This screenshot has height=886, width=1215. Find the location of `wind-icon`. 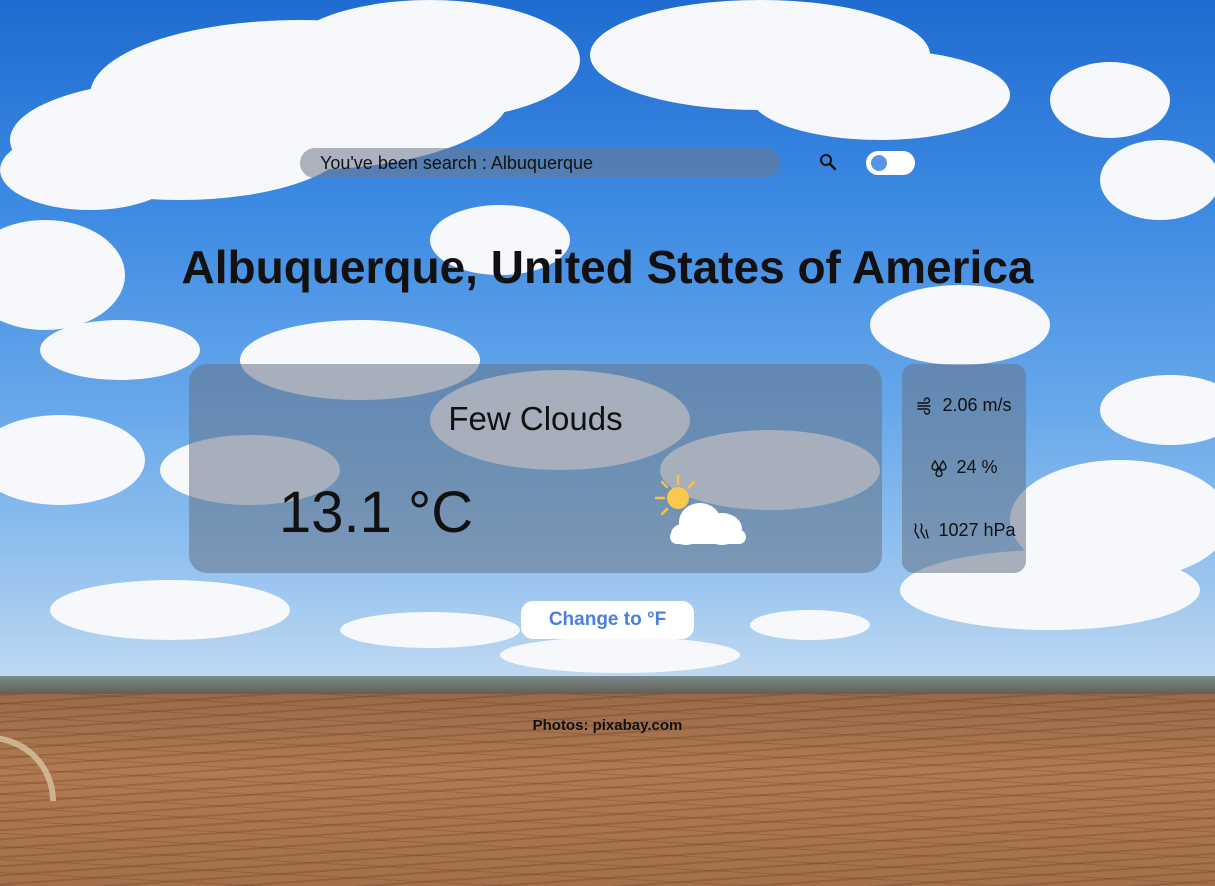

wind-icon is located at coordinates (924, 405).